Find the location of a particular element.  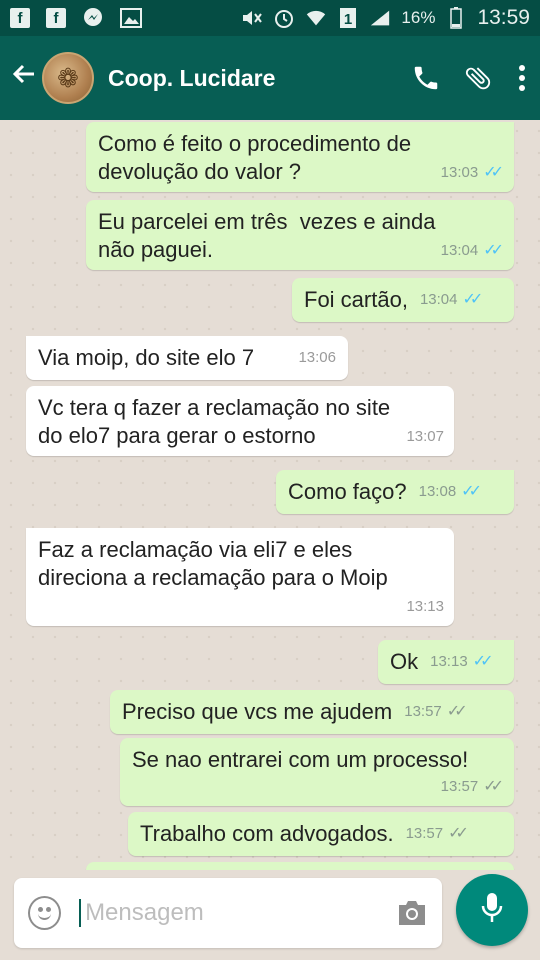

message-bubble-outgoing: Se nao entrarei com um processo! 13:57 ✓✓ is located at coordinates (317, 772).